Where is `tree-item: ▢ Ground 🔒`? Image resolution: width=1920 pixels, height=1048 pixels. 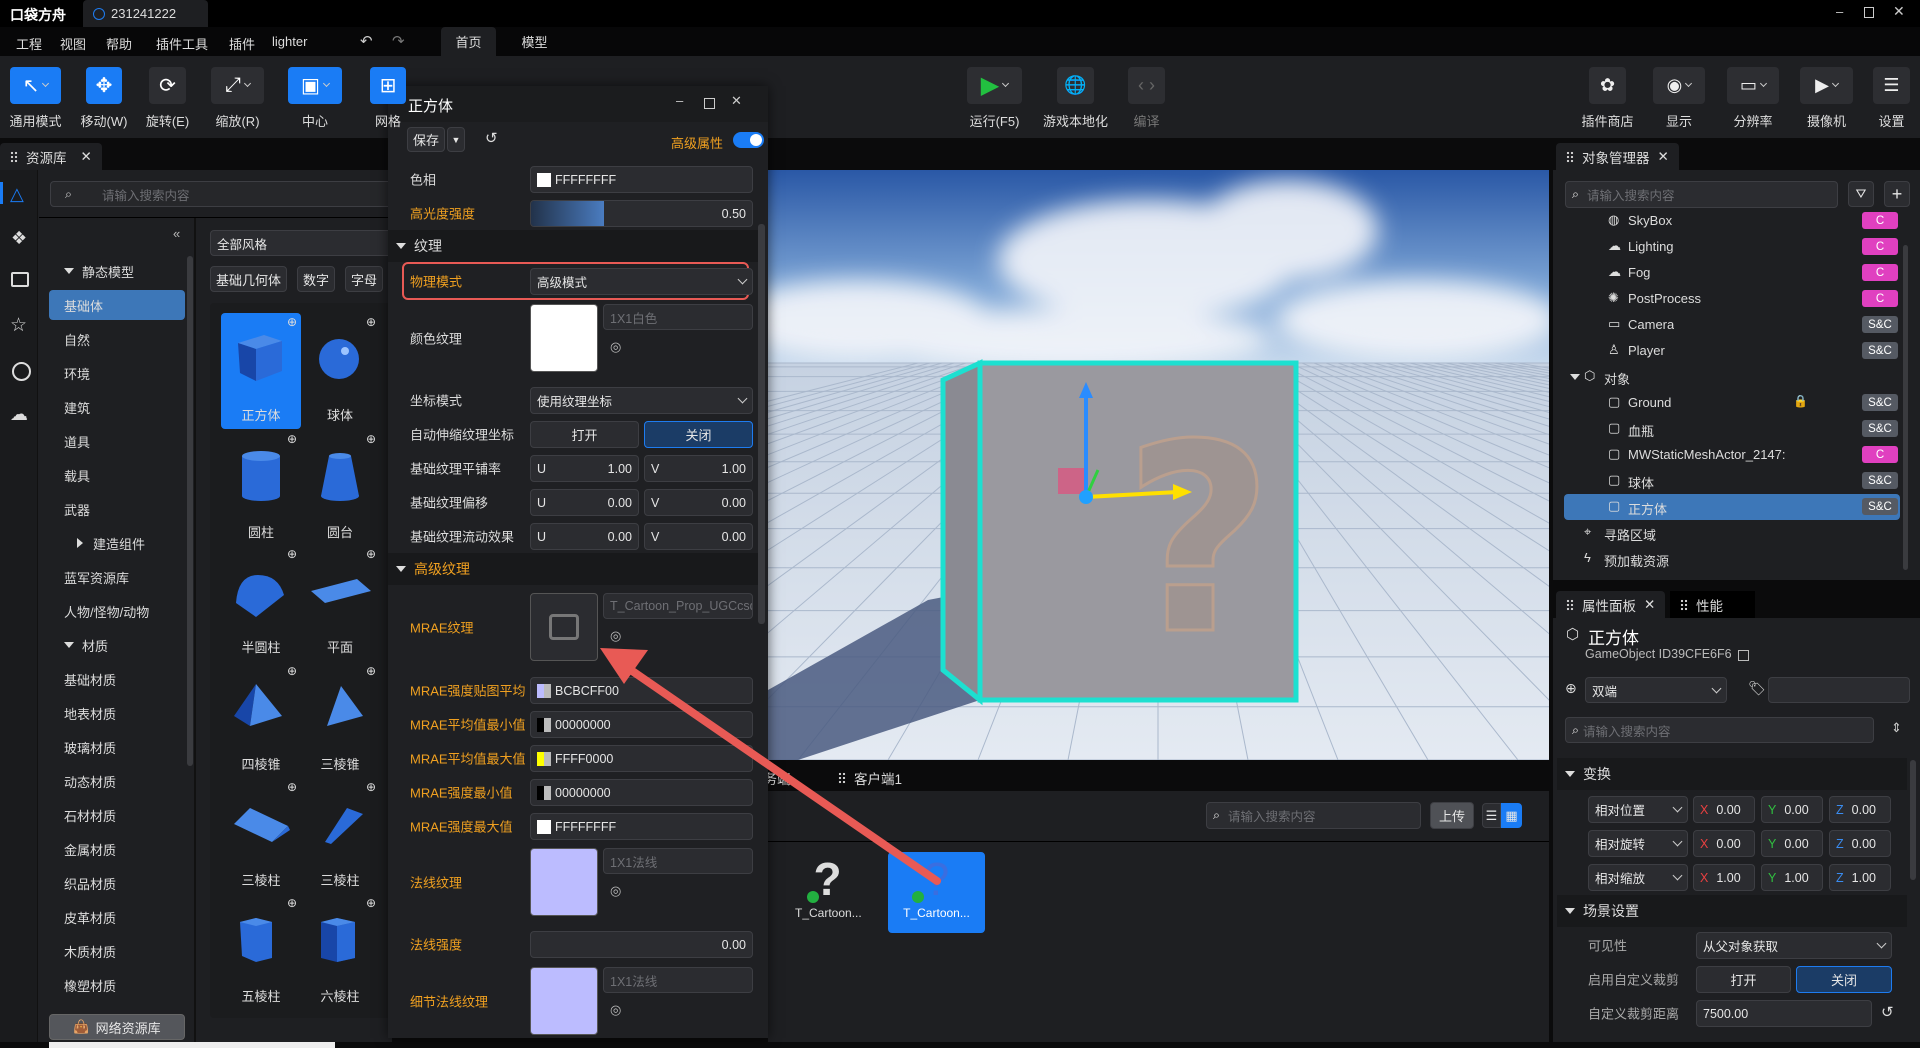
tree-item: ▢ Ground 🔒 is located at coordinates (1732, 403).